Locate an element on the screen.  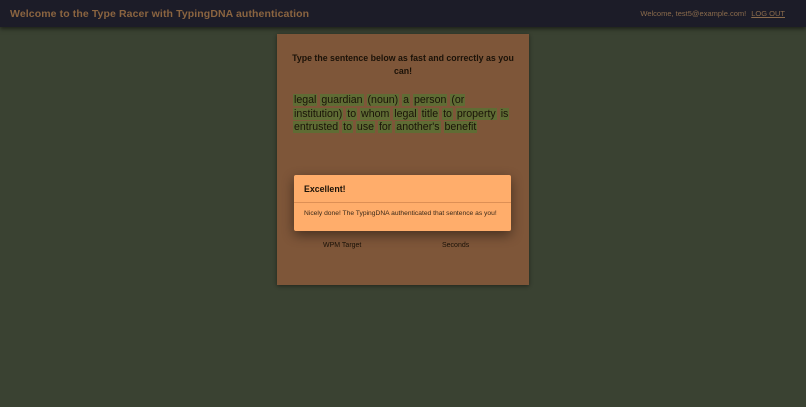
sentence-word: (noun) is located at coordinates (383, 100).